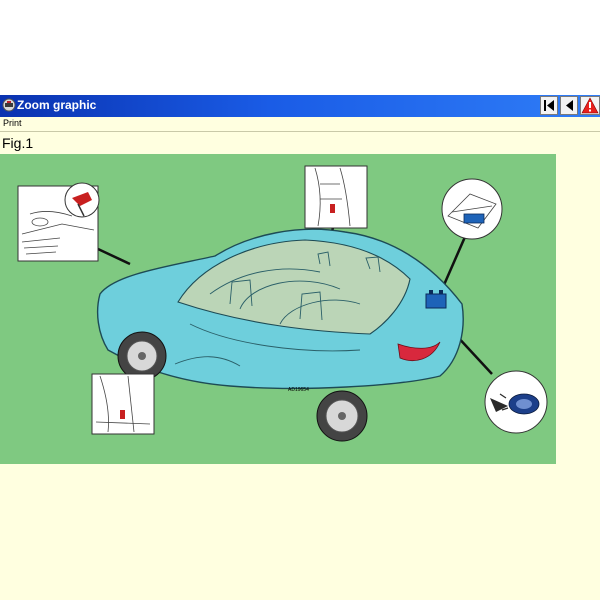  What do you see at coordinates (300, 124) in the screenshot?
I see `menu-bar: Print` at bounding box center [300, 124].